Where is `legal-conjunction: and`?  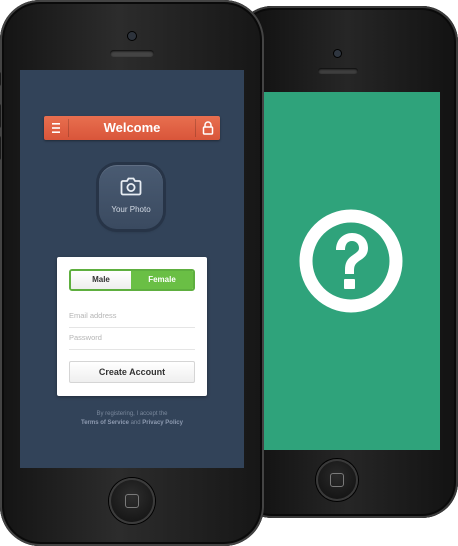
legal-conjunction: and is located at coordinates (135, 423).